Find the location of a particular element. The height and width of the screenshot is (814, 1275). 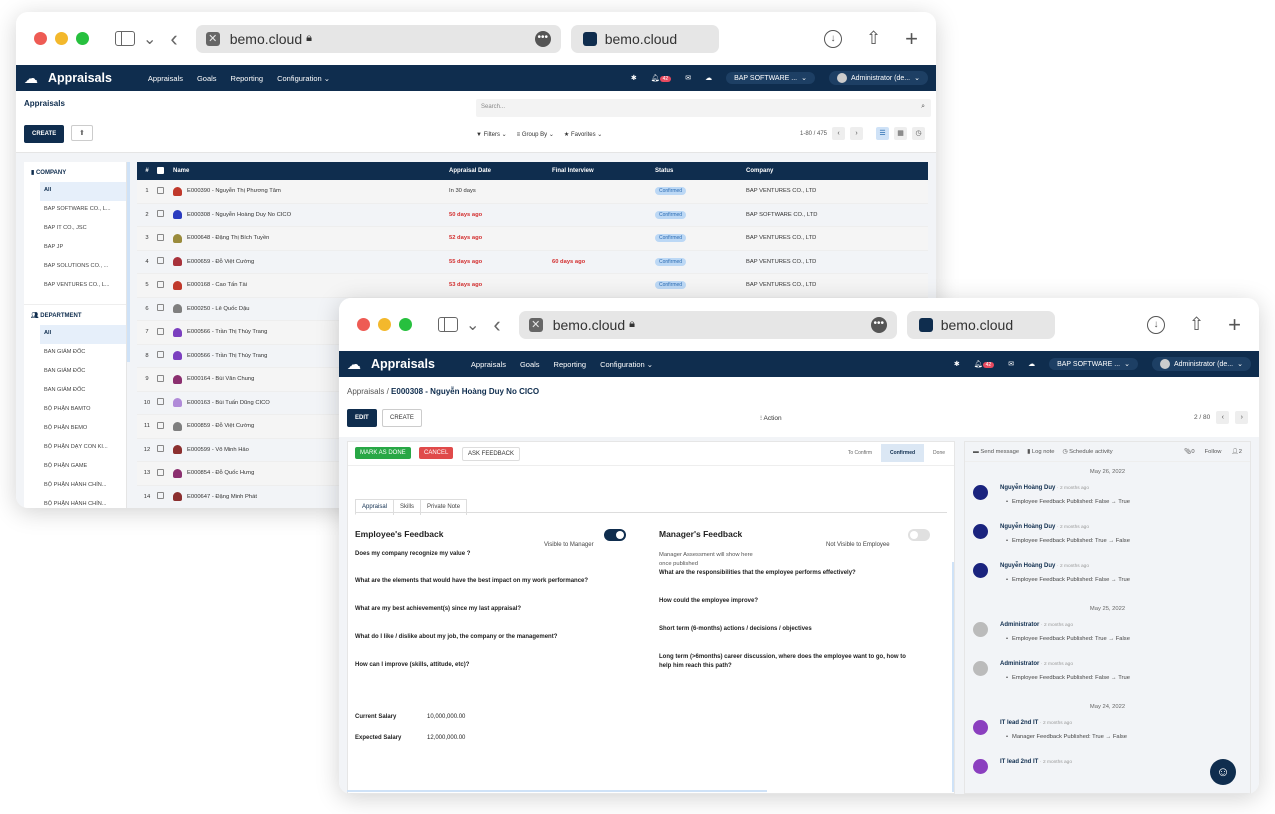

calendar-view-button: ▦ is located at coordinates (901, 133).